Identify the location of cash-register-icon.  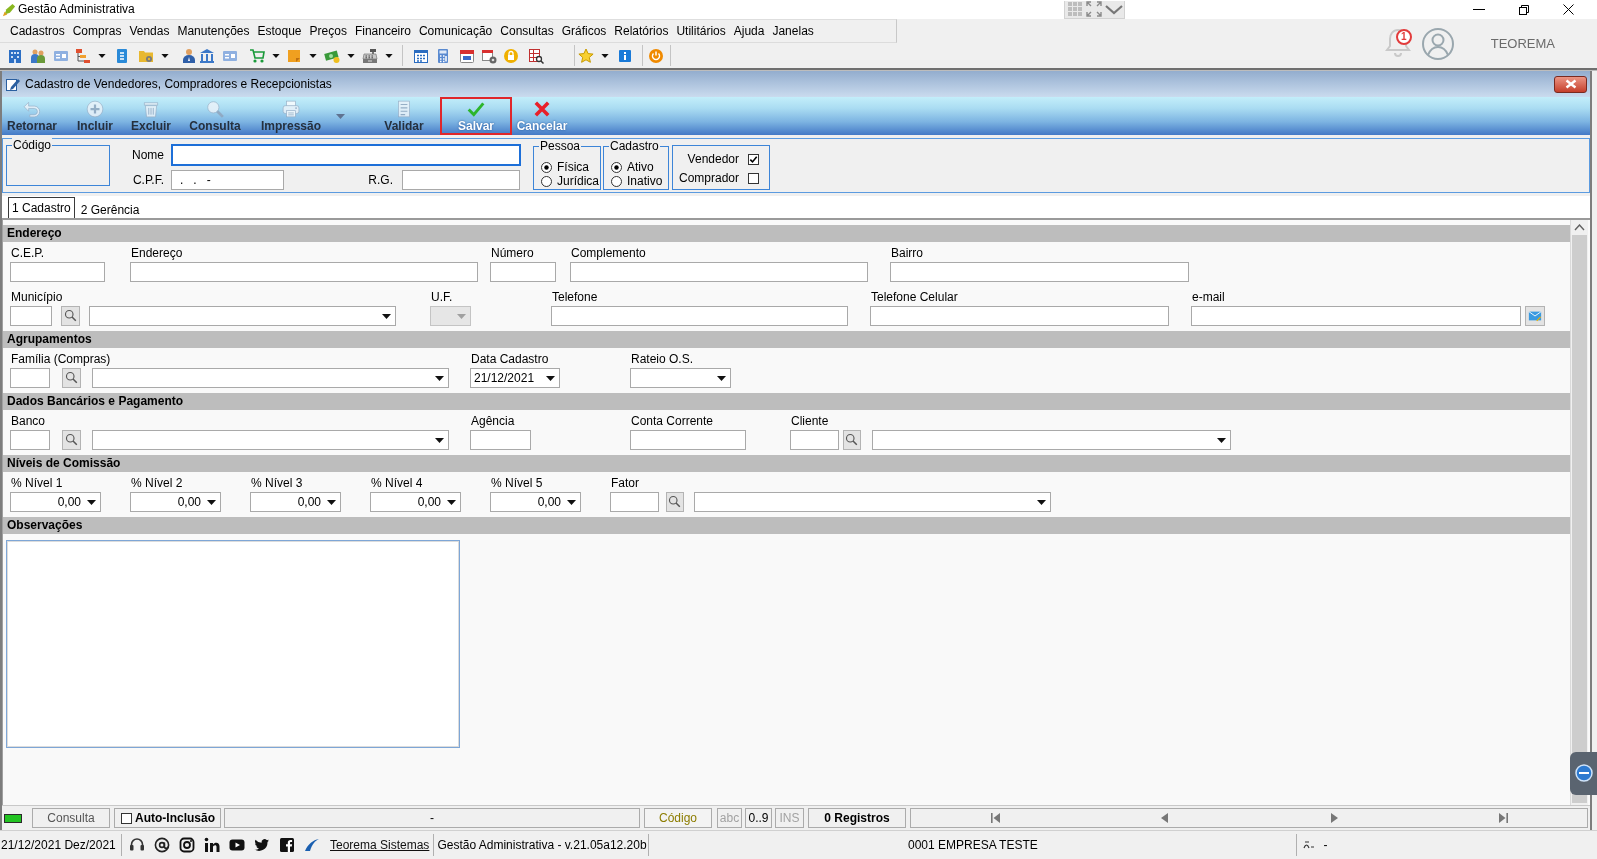
(370, 55).